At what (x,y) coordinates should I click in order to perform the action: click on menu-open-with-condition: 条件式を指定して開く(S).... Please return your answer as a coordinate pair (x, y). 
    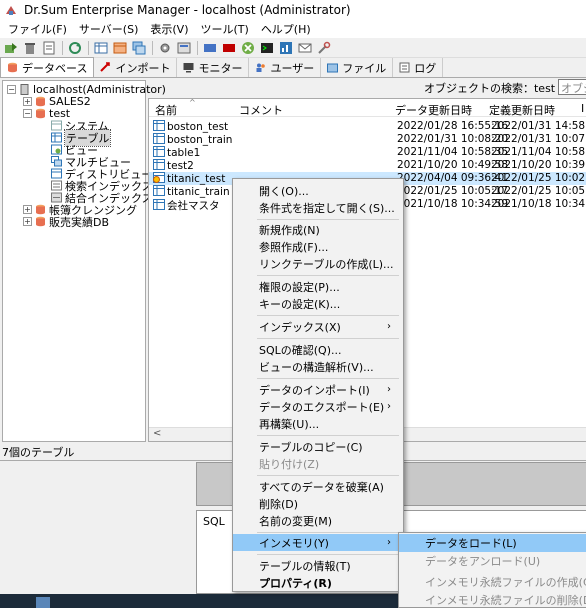
    Looking at the image, I should click on (318, 207).